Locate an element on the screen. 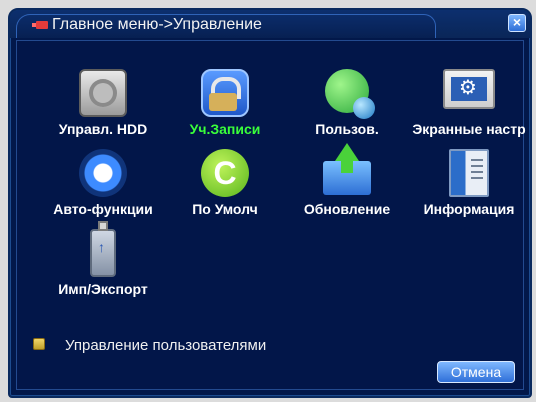  menu-item-accounts: Уч.Записи is located at coordinates (225, 109).